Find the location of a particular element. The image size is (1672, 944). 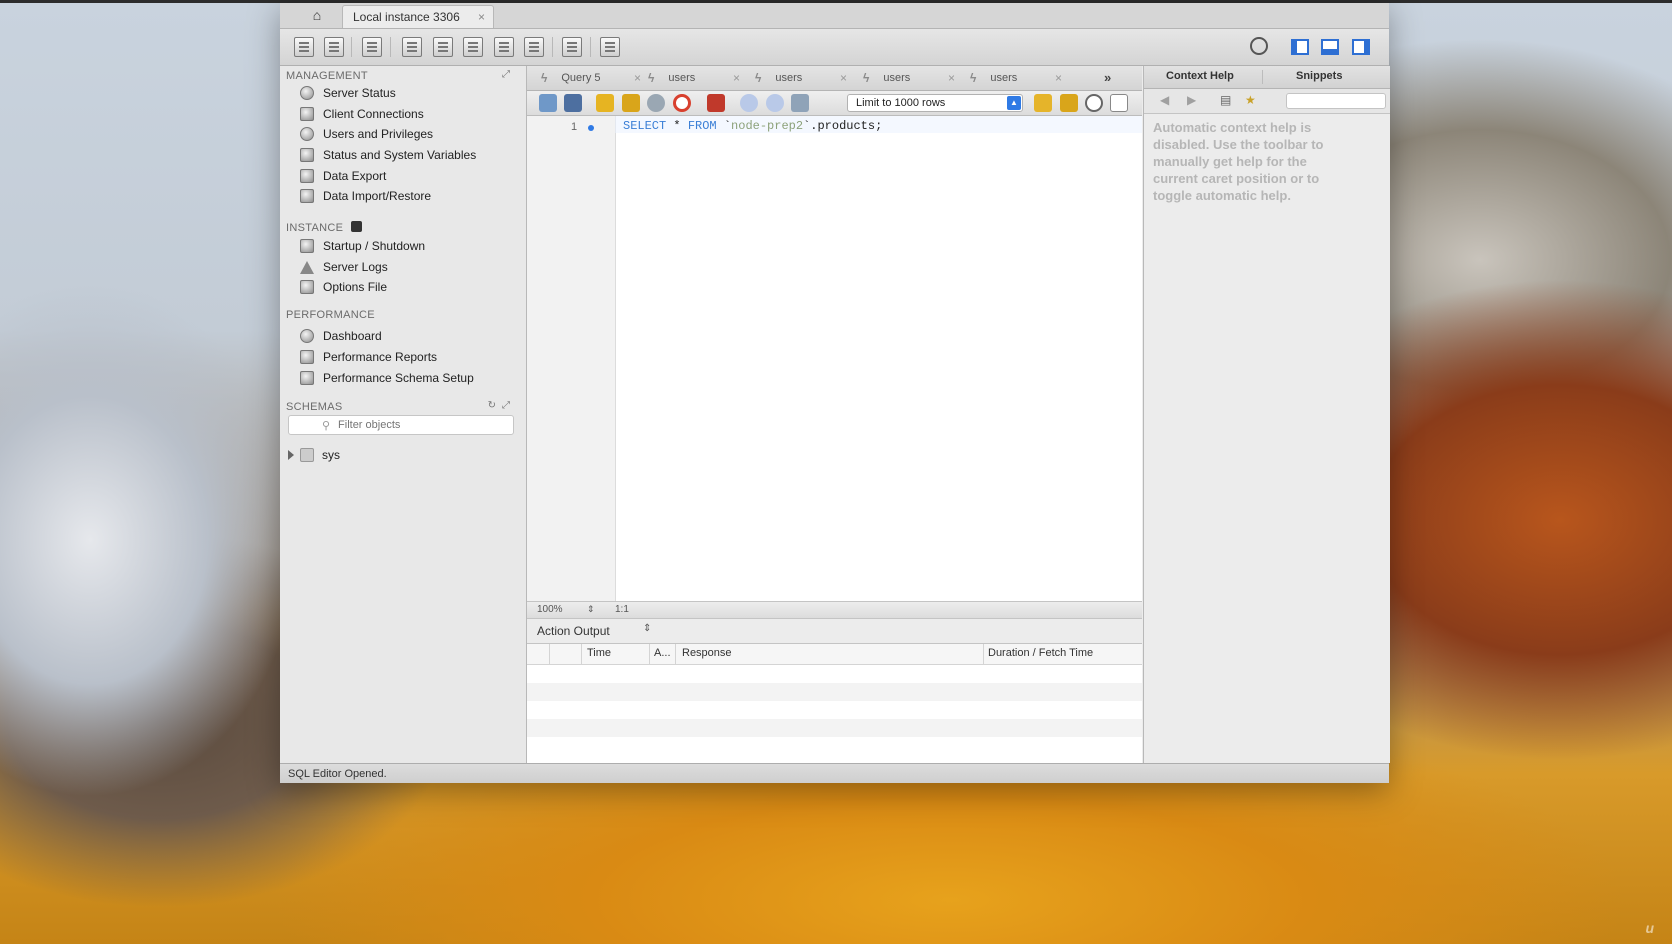

execute-lightning-icon is located at coordinates (605, 103).